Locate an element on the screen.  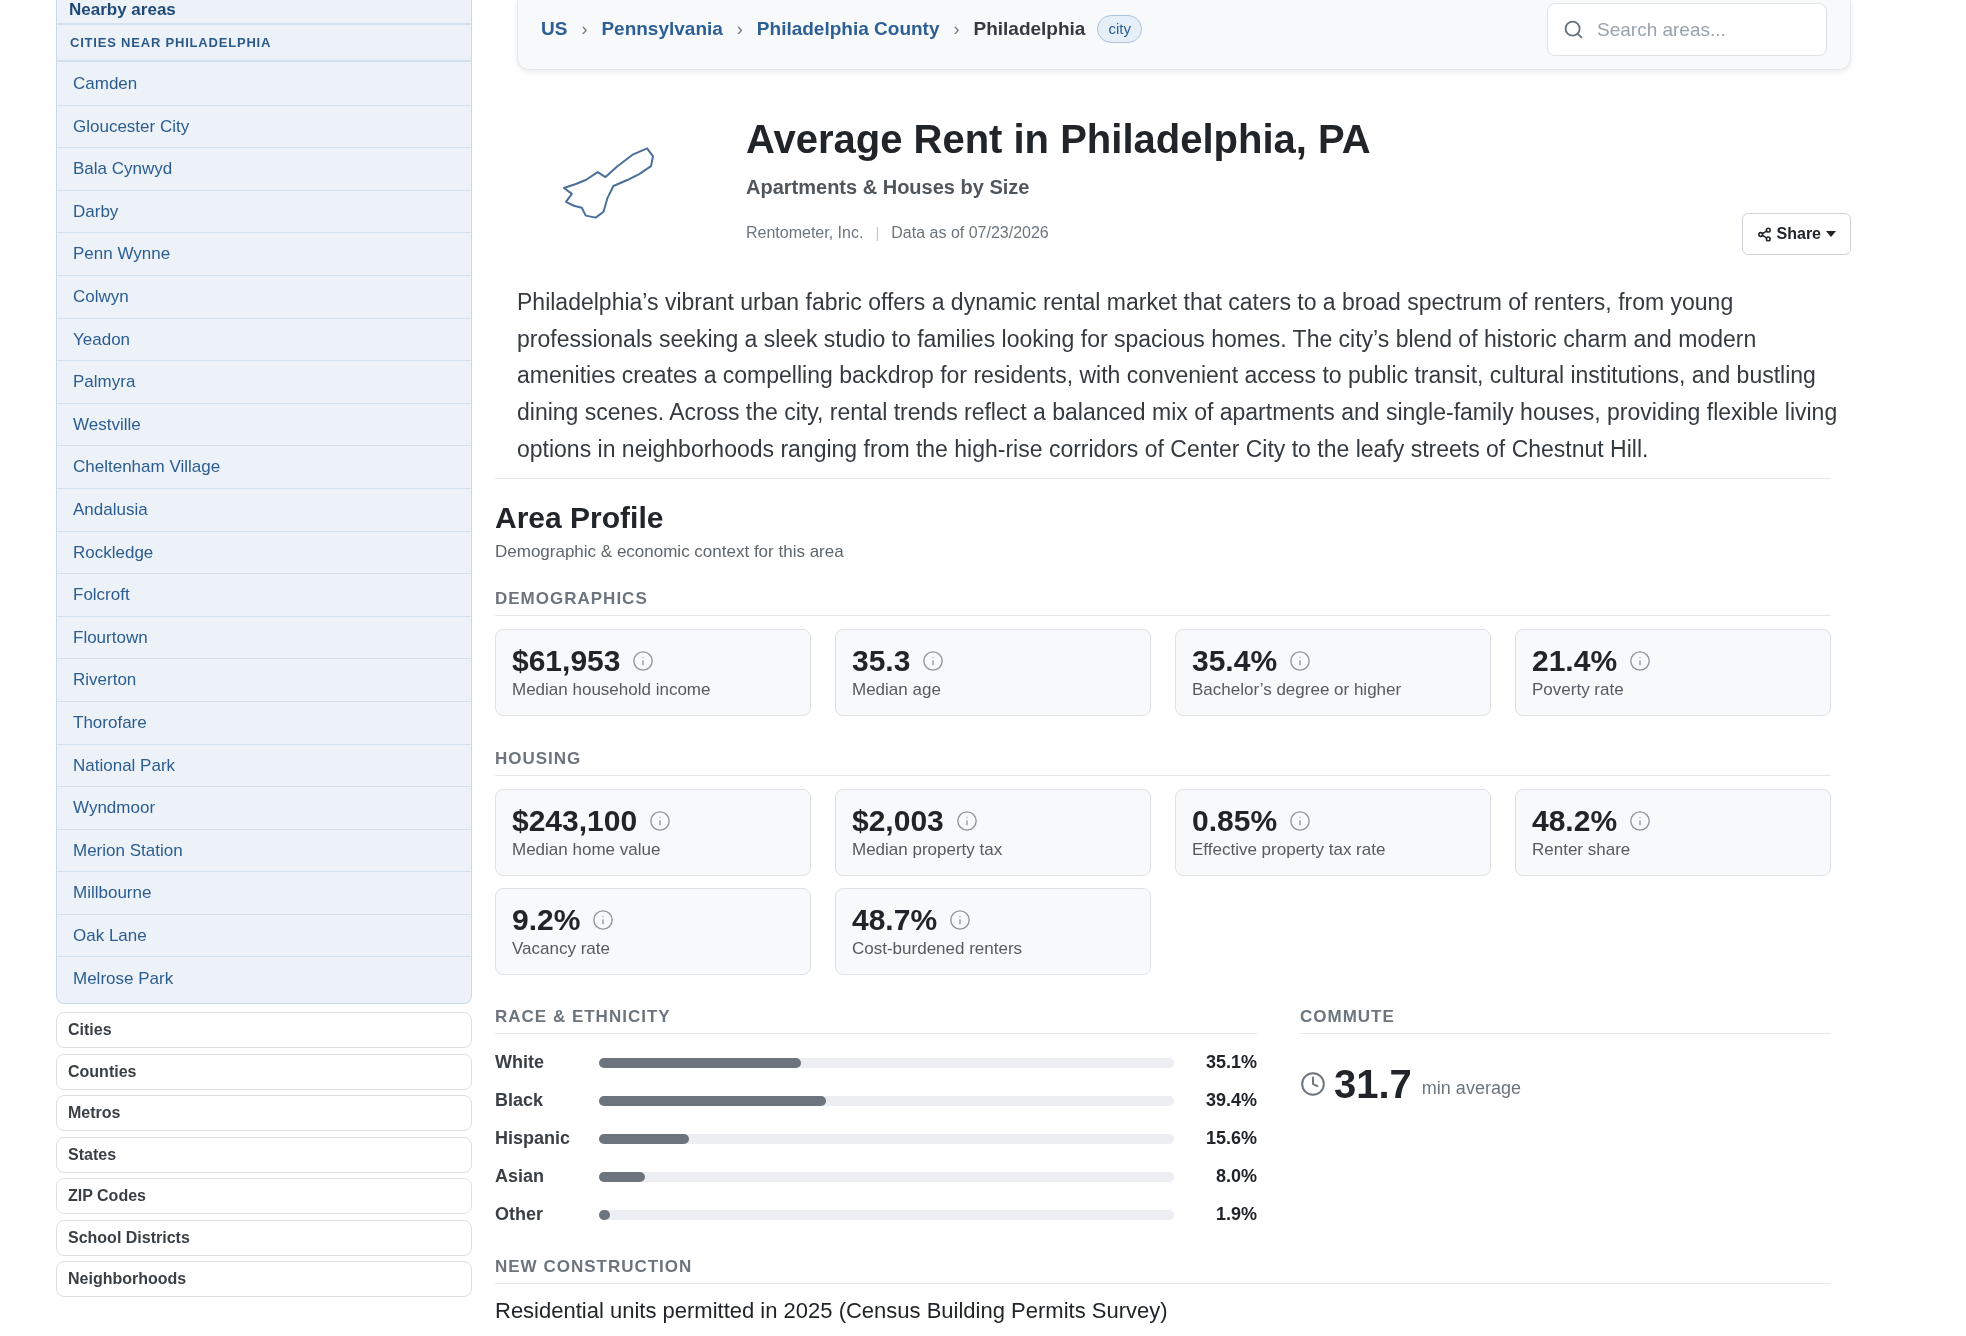
bar-label: Other is located at coordinates (519, 1214).